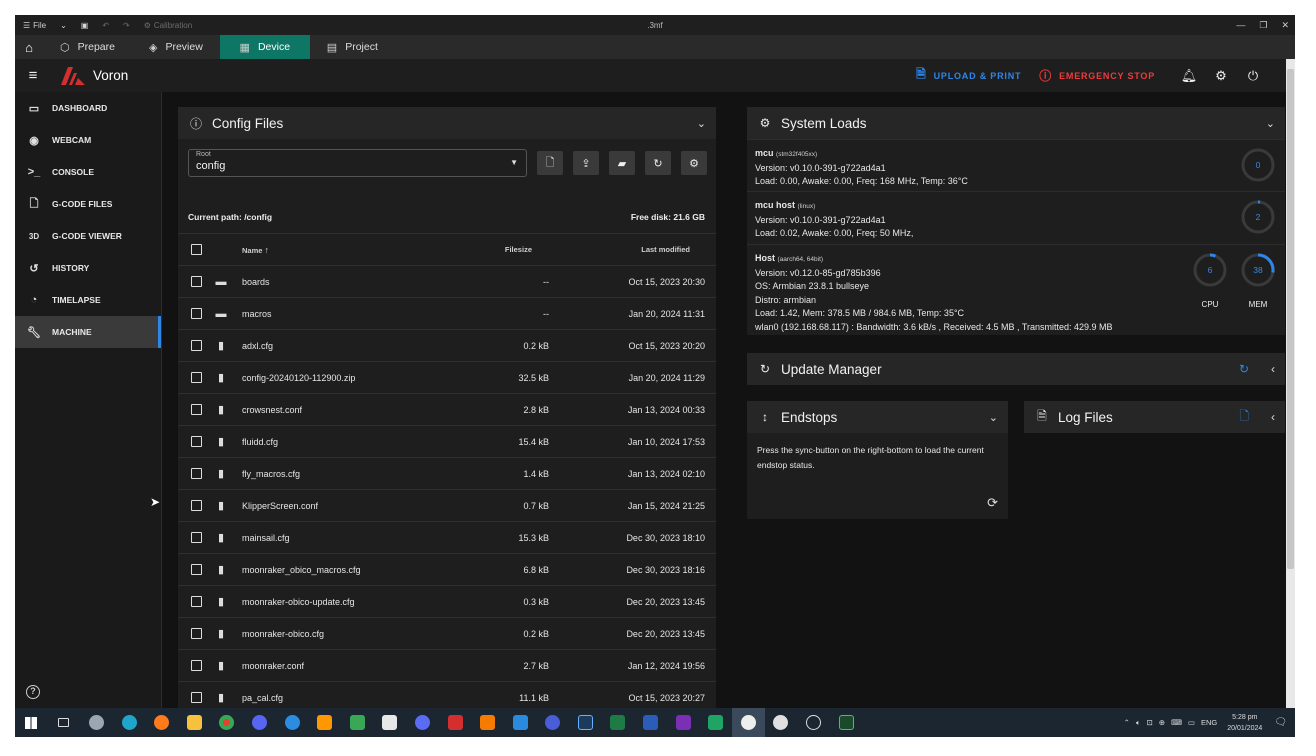 This screenshot has height=756, width=1316. I want to click on help-icon: ?, so click(33, 692).